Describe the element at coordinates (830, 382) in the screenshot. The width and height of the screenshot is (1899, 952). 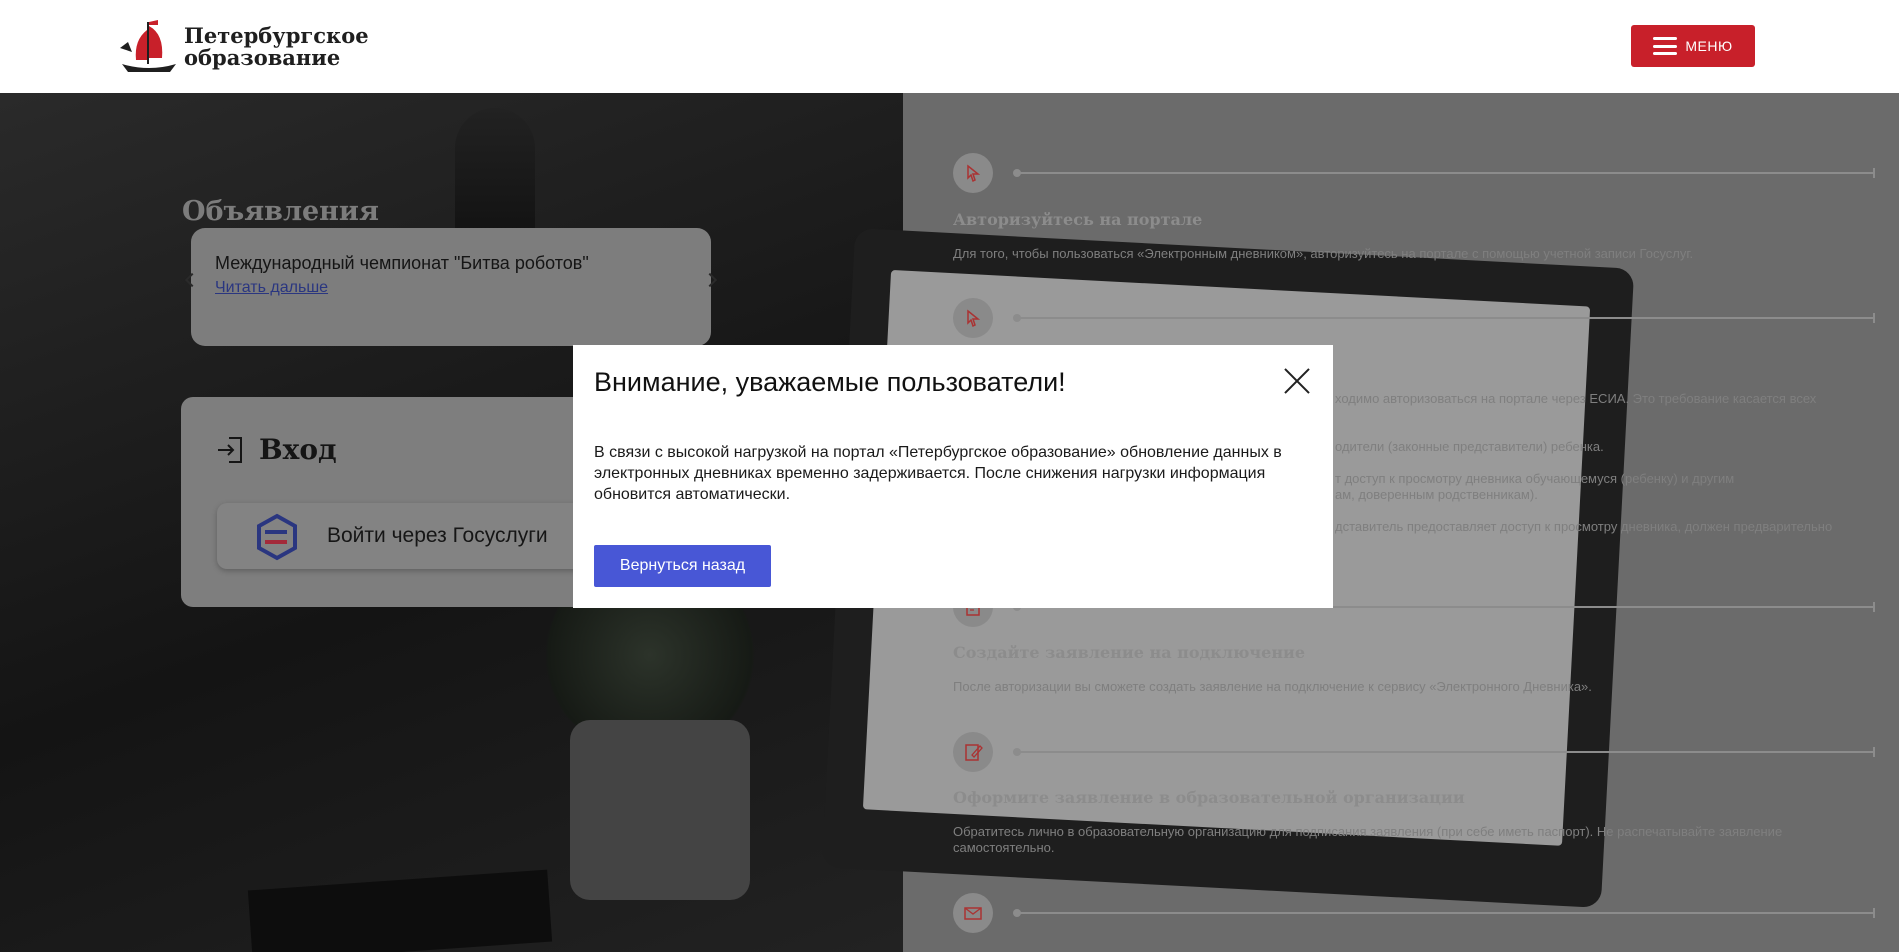
I see `modal-title: Внимание, уважаемые пользователи!` at that location.